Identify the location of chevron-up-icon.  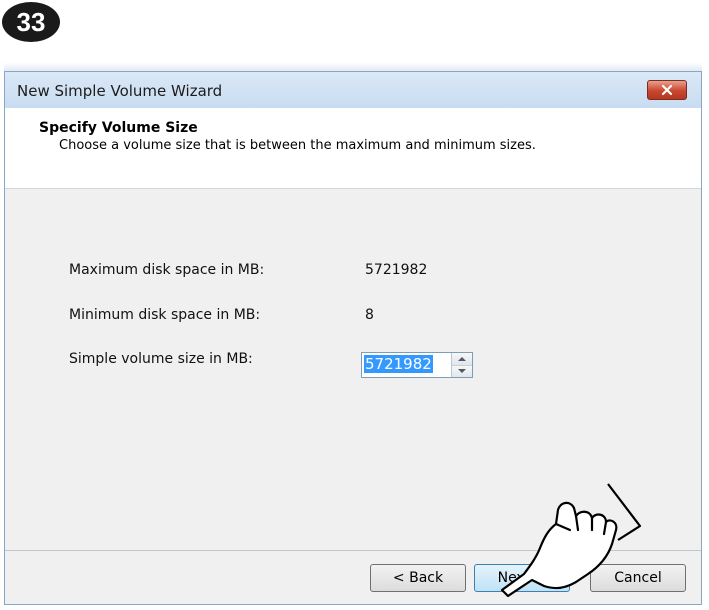
(462, 358).